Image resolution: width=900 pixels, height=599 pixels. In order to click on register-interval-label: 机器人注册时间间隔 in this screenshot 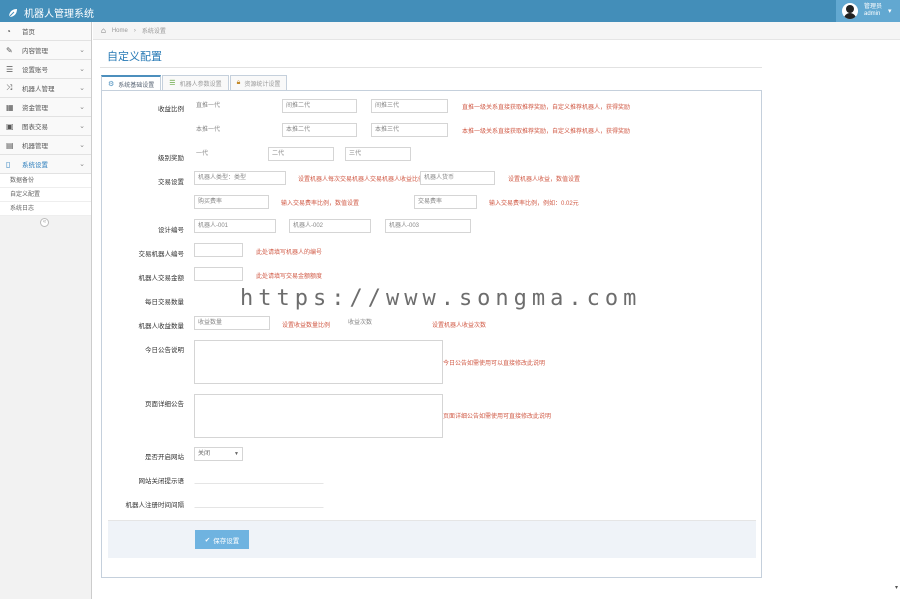, I will do `click(155, 505)`.